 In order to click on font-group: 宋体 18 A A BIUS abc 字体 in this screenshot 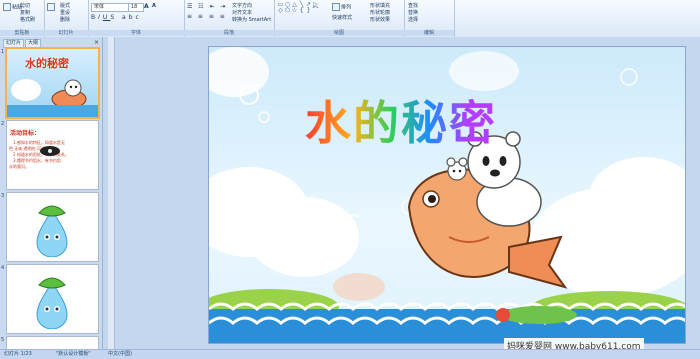, I will do `click(136, 18)`.